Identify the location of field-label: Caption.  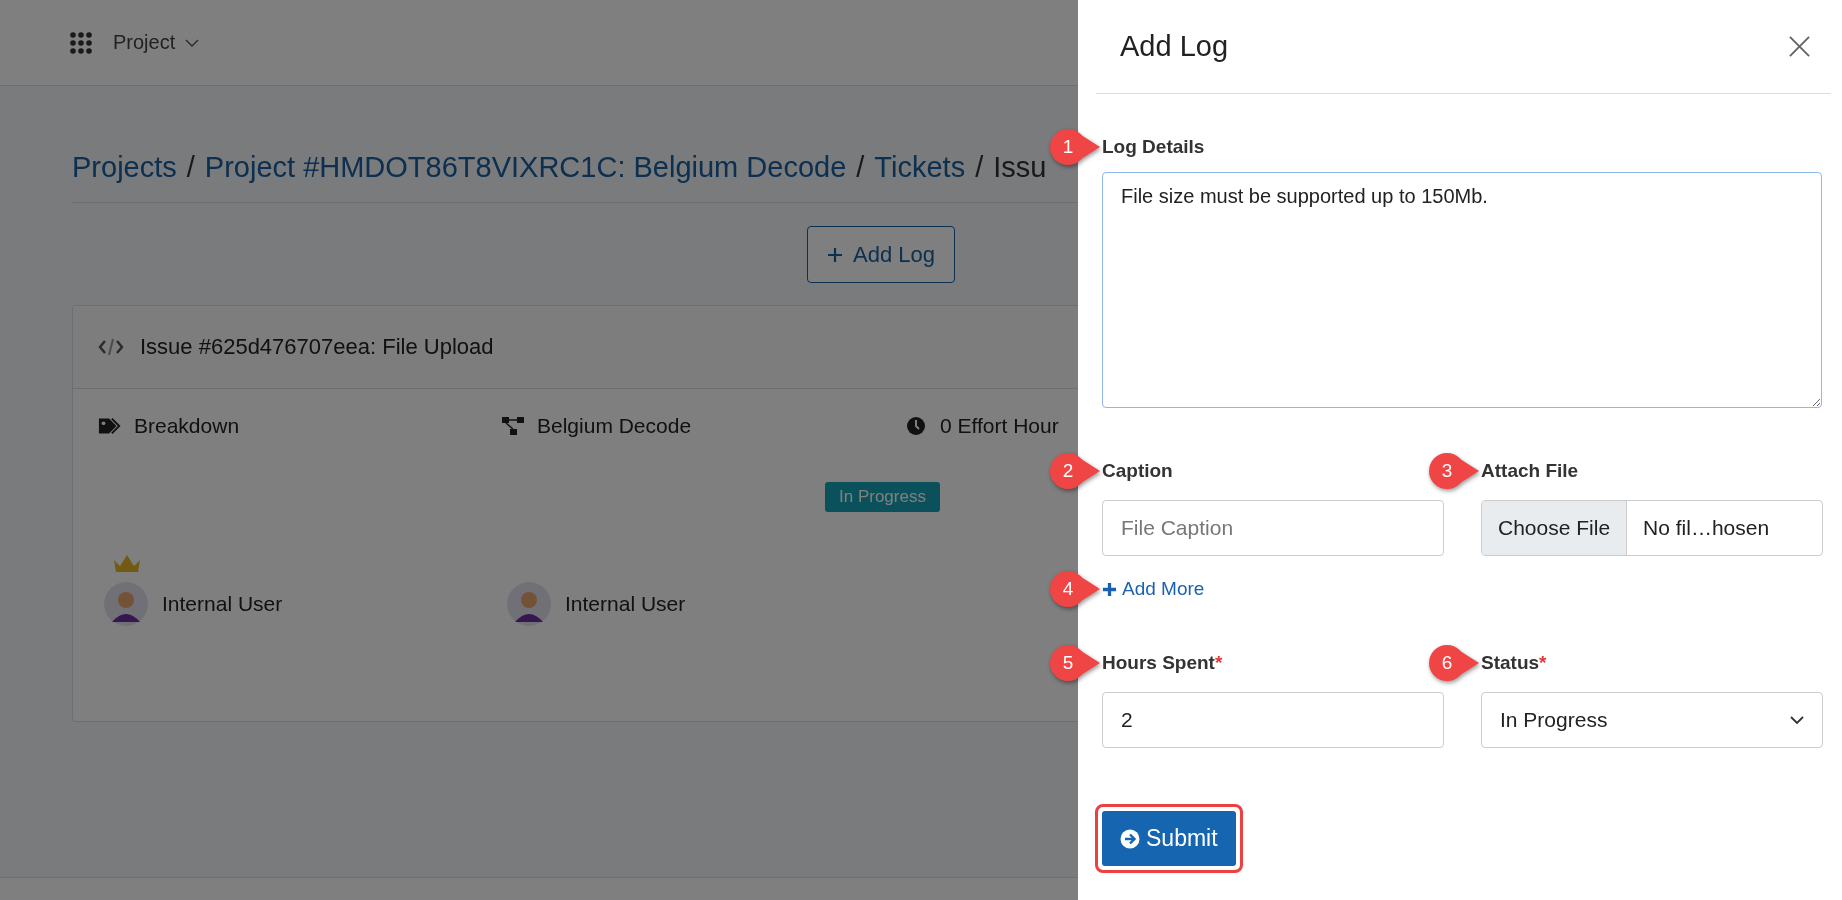
(1137, 471).